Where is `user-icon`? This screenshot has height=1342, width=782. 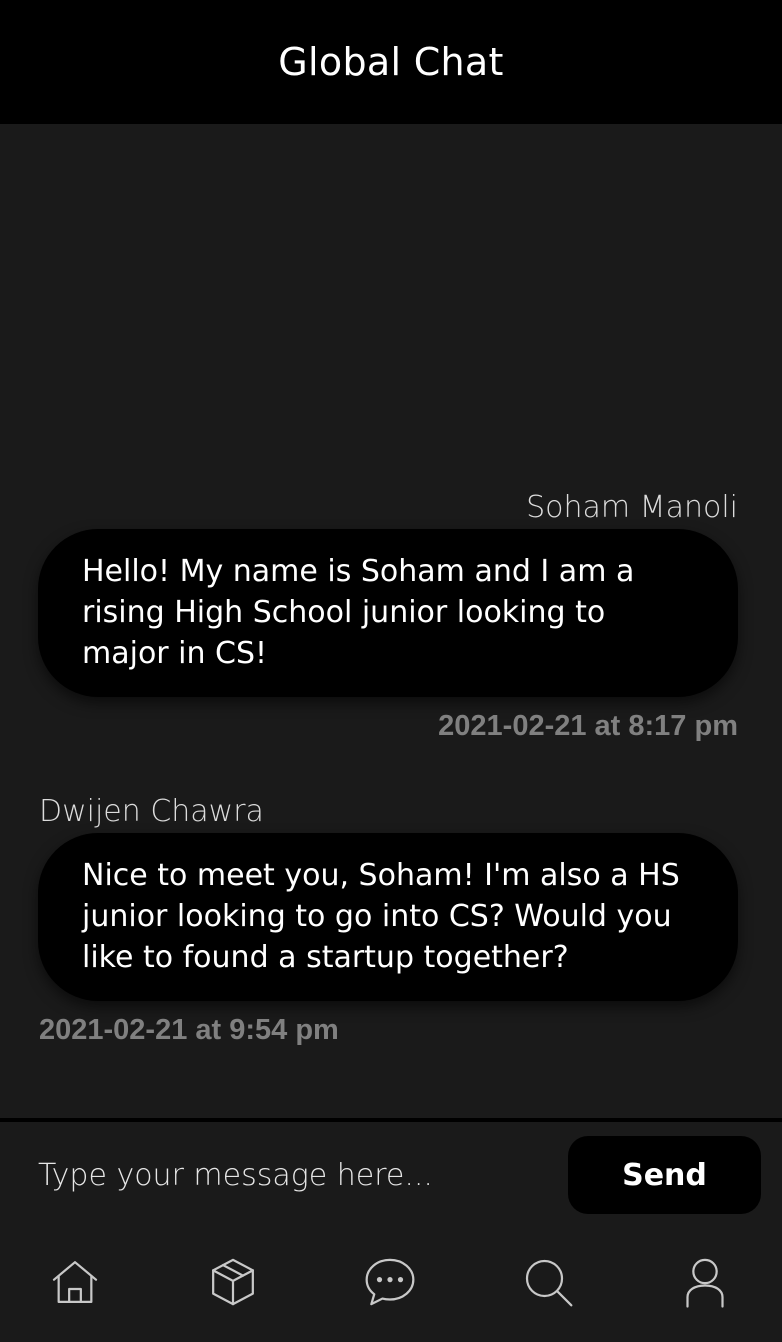
user-icon is located at coordinates (705, 1283).